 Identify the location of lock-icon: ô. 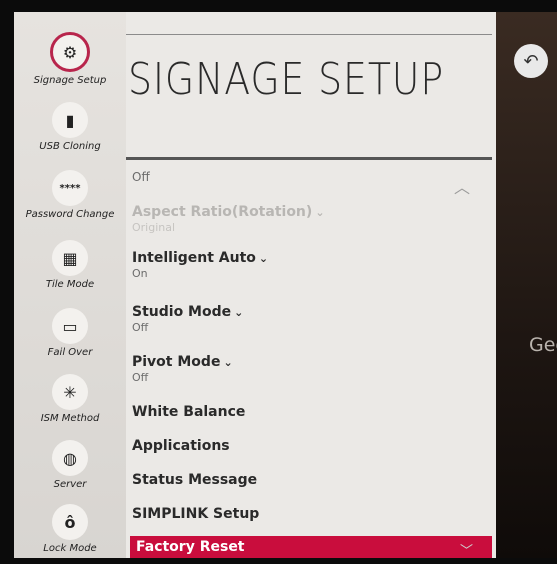
(70, 522).